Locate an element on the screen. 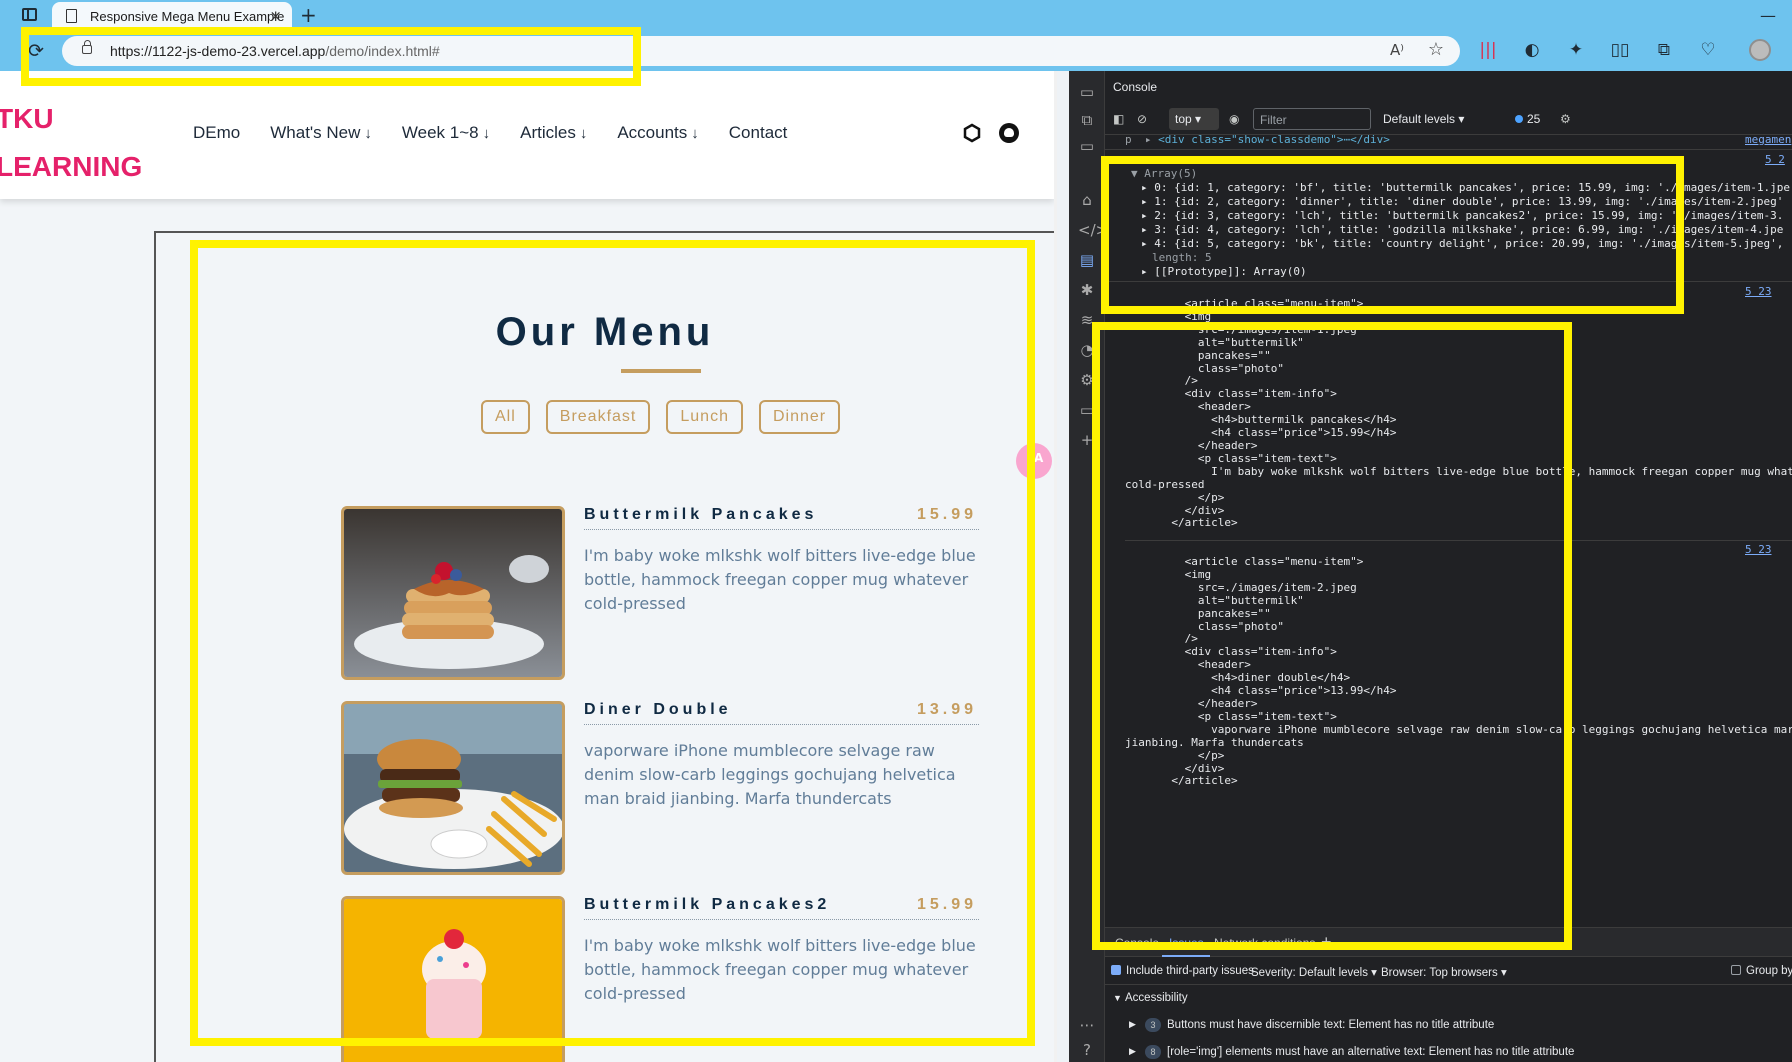  filter-breakfast-button: Breakfast is located at coordinates (598, 417).